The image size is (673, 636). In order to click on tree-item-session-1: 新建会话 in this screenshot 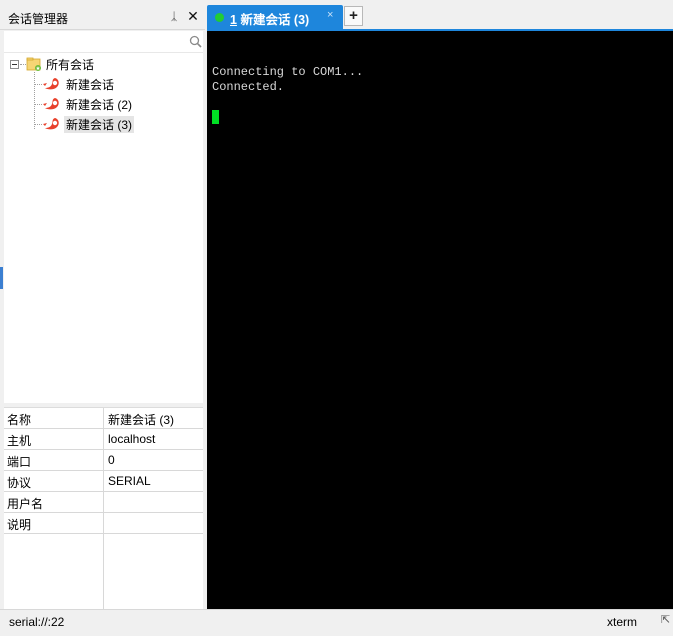, I will do `click(92, 83)`.